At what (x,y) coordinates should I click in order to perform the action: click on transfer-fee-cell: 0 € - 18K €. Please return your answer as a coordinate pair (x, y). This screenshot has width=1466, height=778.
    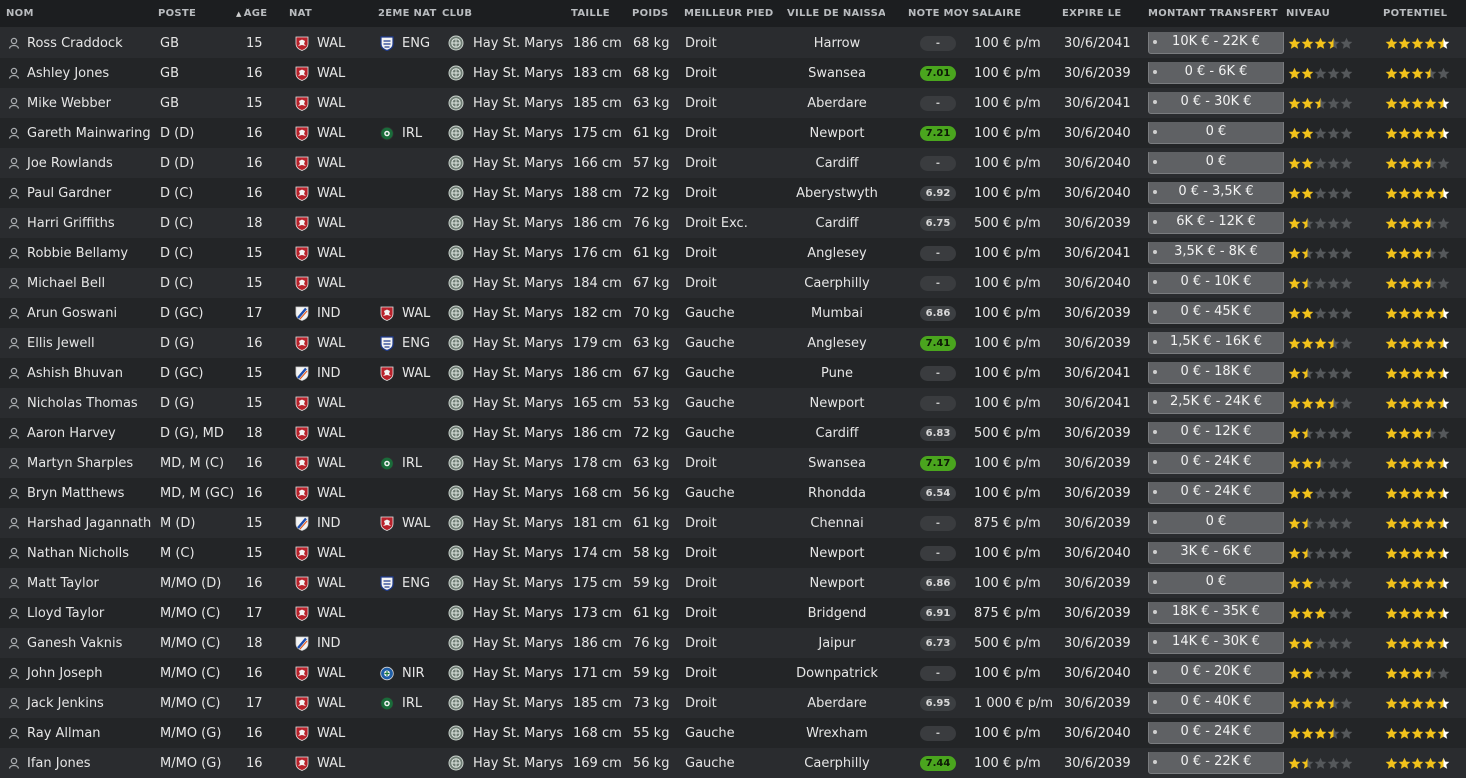
    Looking at the image, I should click on (1216, 373).